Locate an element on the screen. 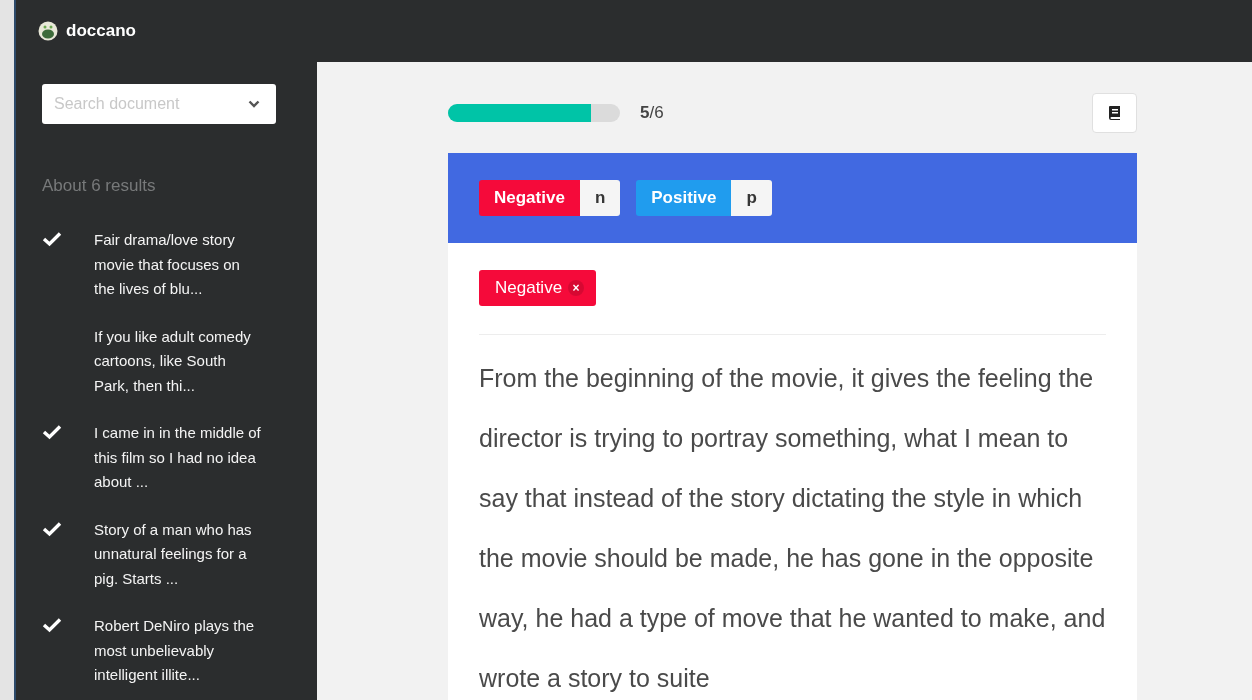 The image size is (1252, 700). result-count: About 6 results is located at coordinates (99, 186).